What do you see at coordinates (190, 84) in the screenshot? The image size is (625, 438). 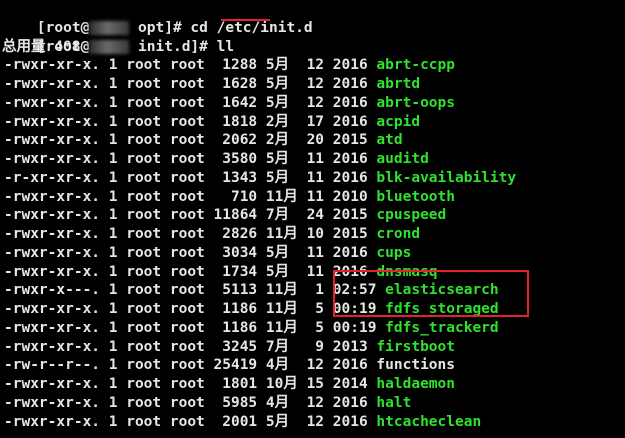 I see `file-metadata: -rwxr-xr-x. 1 root root 1628 5月 12 2016` at bounding box center [190, 84].